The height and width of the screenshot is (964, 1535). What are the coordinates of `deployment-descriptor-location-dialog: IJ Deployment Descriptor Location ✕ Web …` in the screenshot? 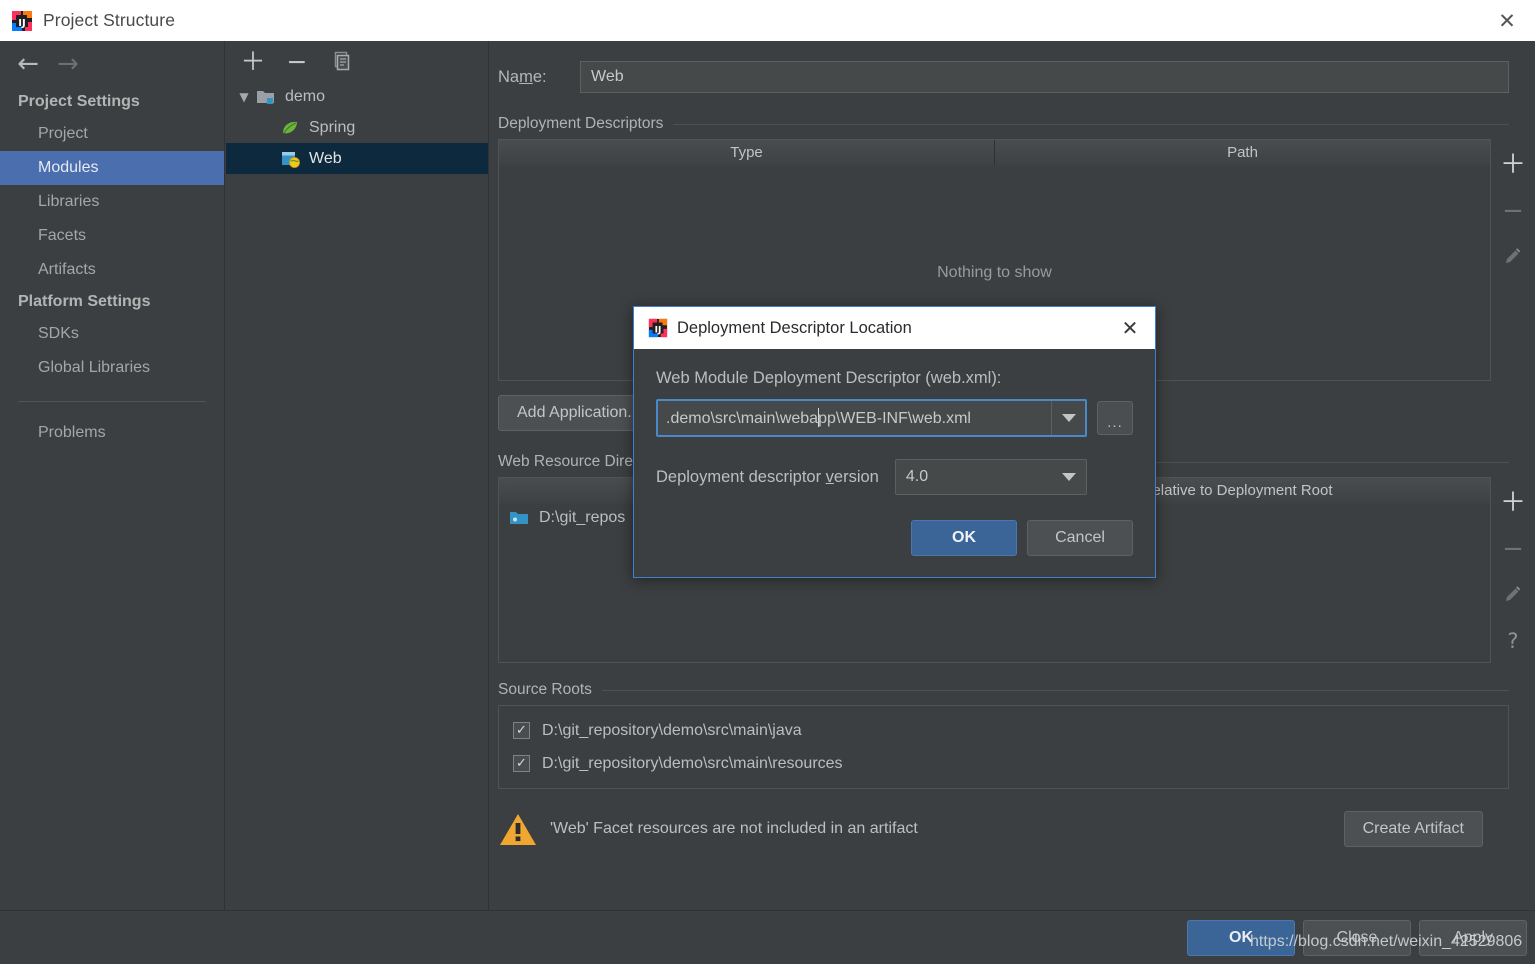 It's located at (894, 442).